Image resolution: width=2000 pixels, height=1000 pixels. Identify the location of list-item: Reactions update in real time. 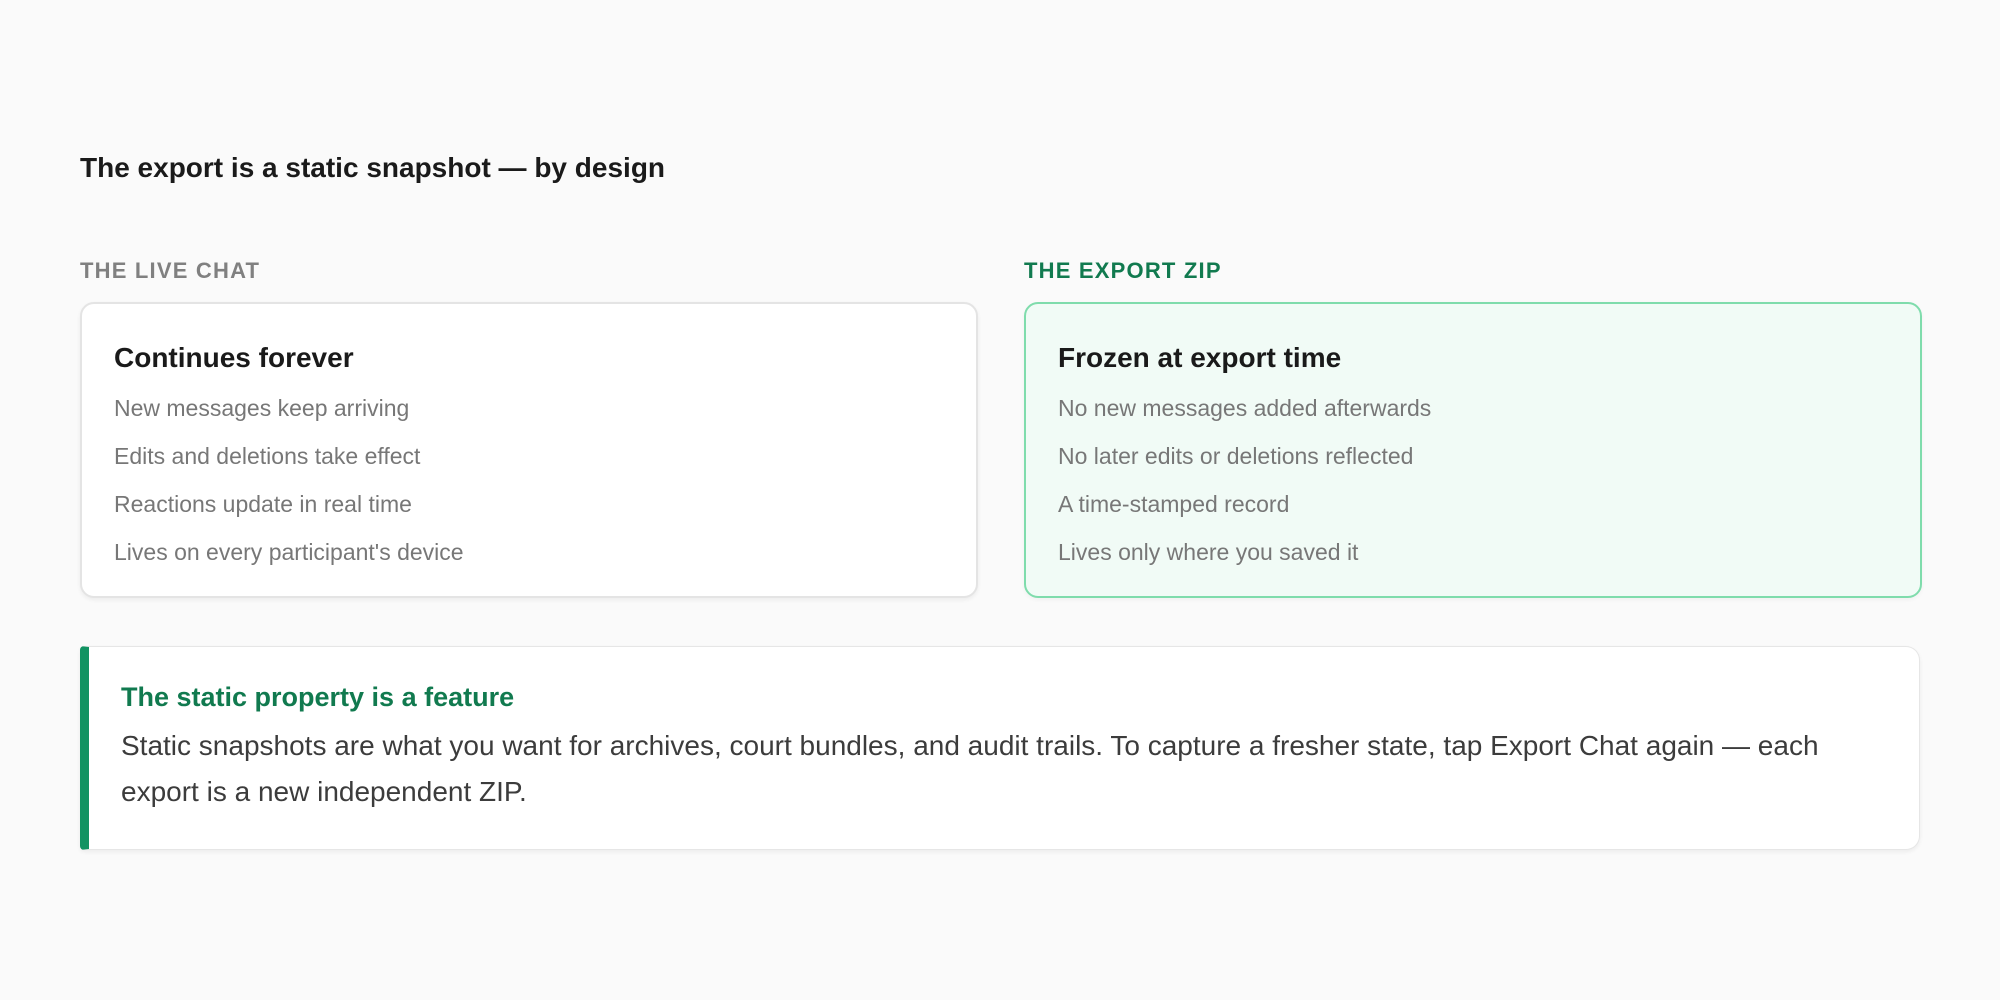
(263, 504).